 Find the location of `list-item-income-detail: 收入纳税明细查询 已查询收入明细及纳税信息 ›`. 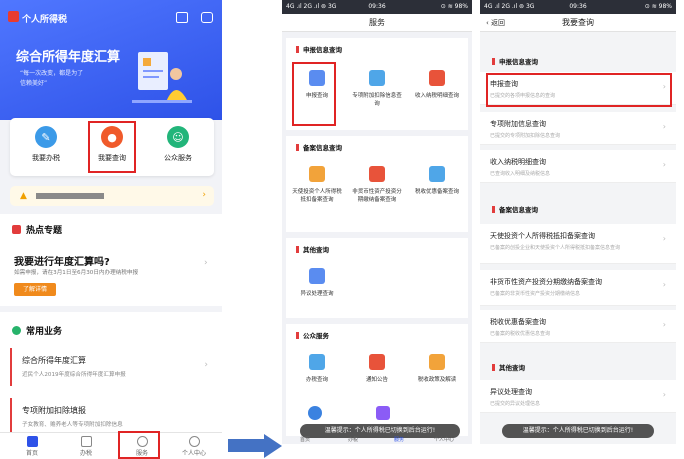

list-item-income-detail: 收入纳税明细查询 已查询收入明细及纳税信息 › is located at coordinates (578, 166).